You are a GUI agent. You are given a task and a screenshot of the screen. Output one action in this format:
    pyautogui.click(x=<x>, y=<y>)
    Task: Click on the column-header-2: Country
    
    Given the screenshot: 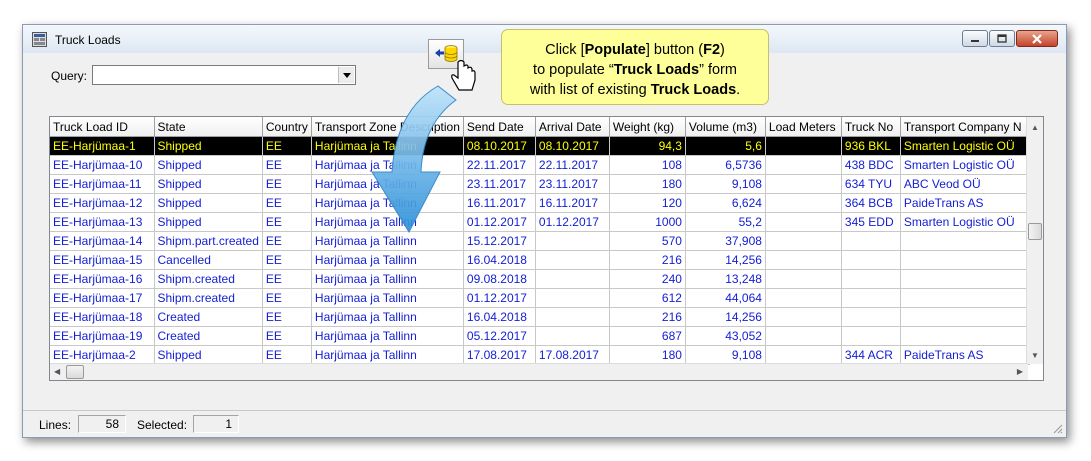 What is the action you would take?
    pyautogui.click(x=287, y=127)
    